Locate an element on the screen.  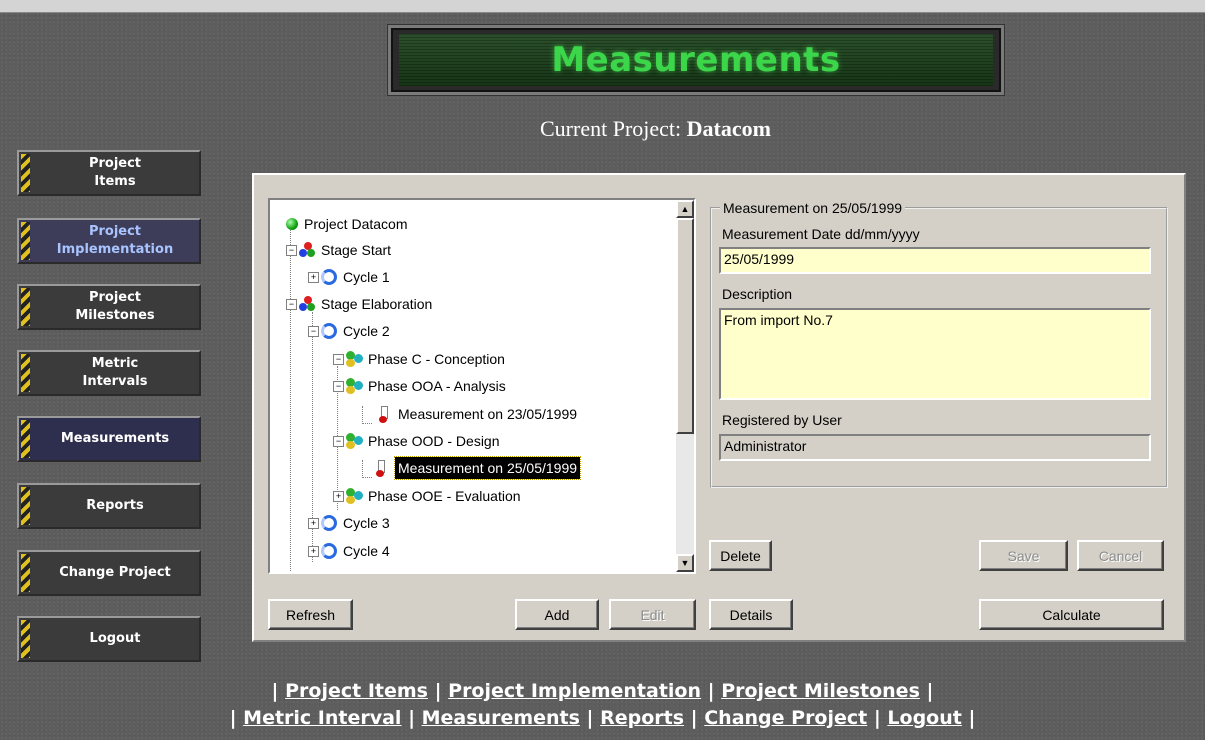
tree-node-measurement-25-05-1999: Measurement on 25/05/1999 is located at coordinates (477, 468).